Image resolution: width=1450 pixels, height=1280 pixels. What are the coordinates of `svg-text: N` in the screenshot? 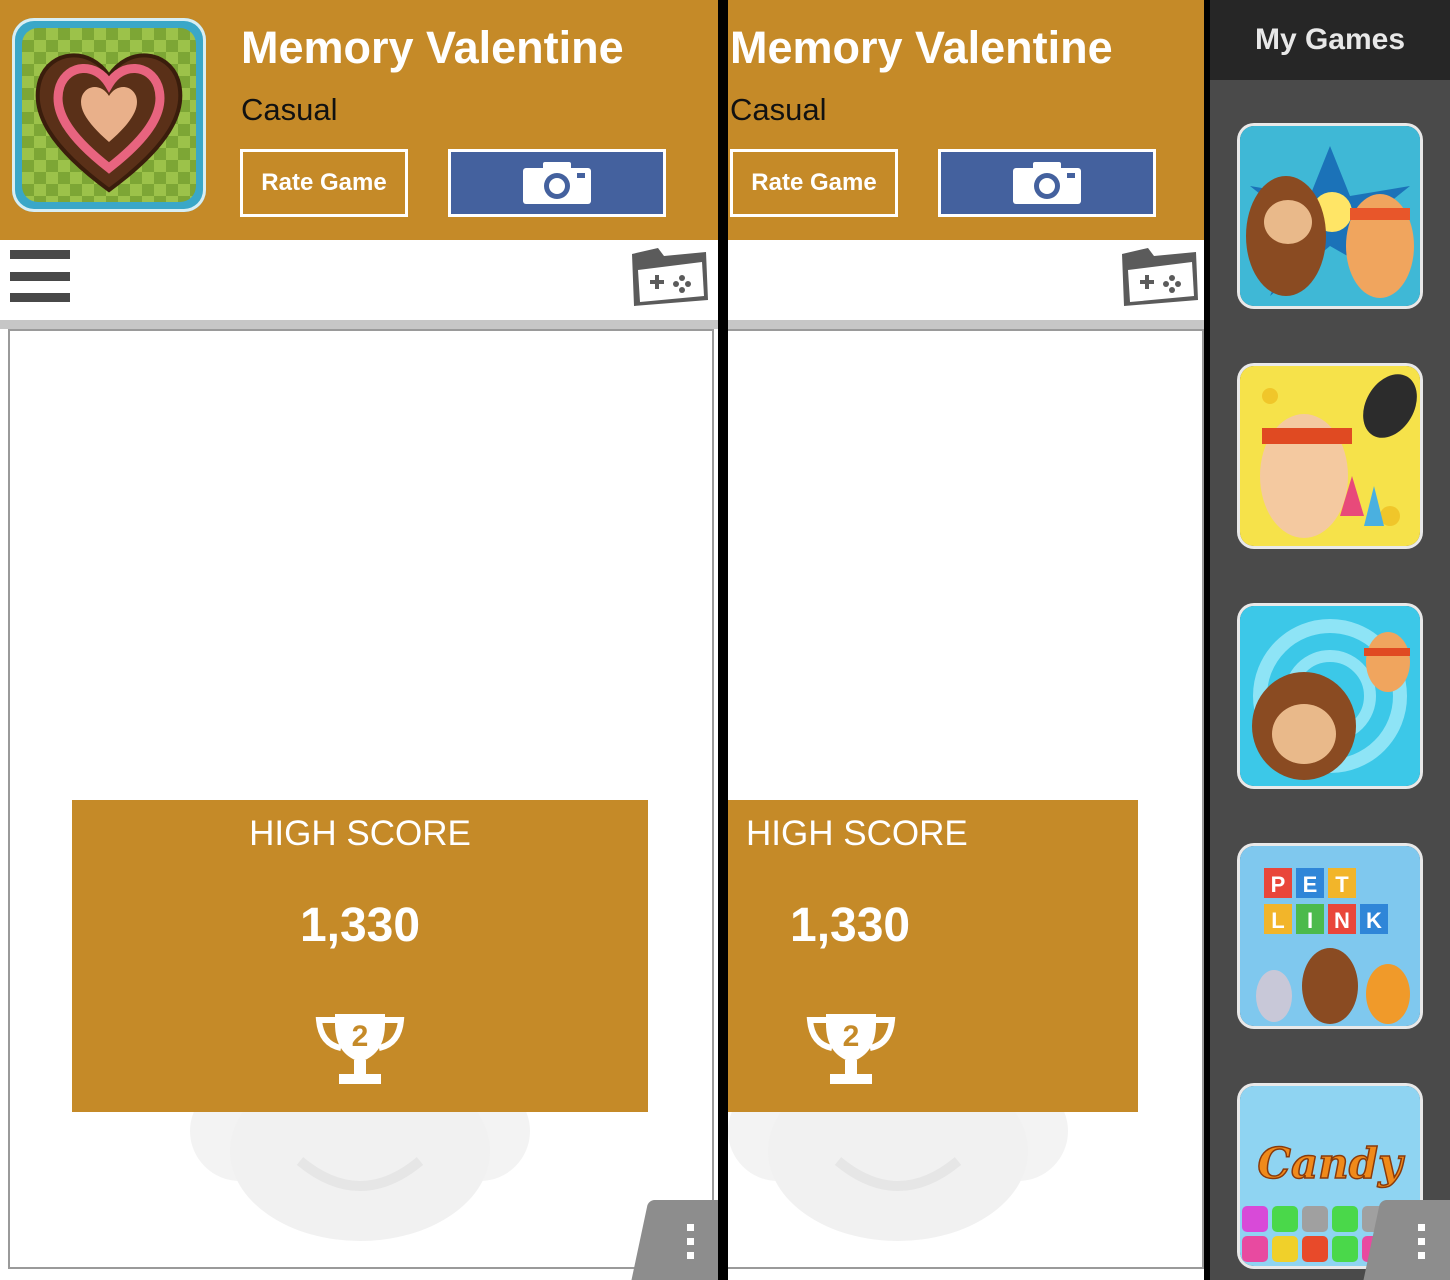 It's located at (1342, 920).